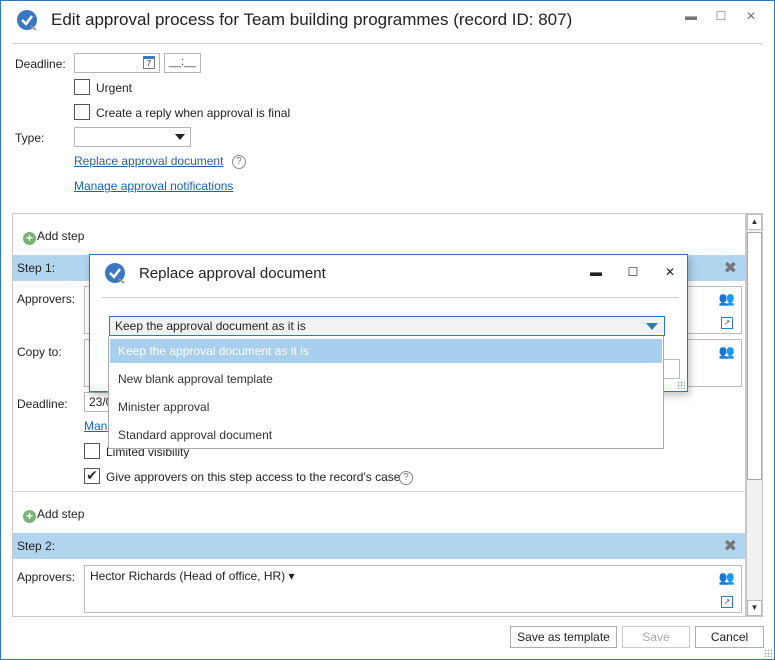 The image size is (775, 660). I want to click on step-1-deadline-label: Deadline:, so click(42, 404).